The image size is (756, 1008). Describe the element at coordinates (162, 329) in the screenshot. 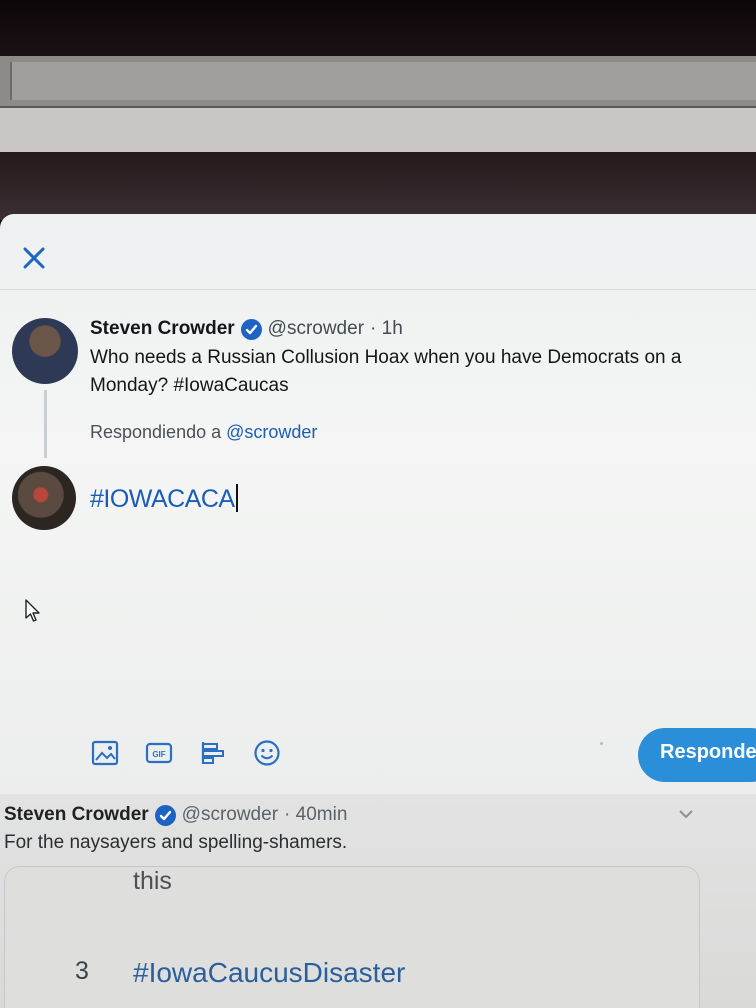

I see `original-author-name: Steven Crowder` at that location.